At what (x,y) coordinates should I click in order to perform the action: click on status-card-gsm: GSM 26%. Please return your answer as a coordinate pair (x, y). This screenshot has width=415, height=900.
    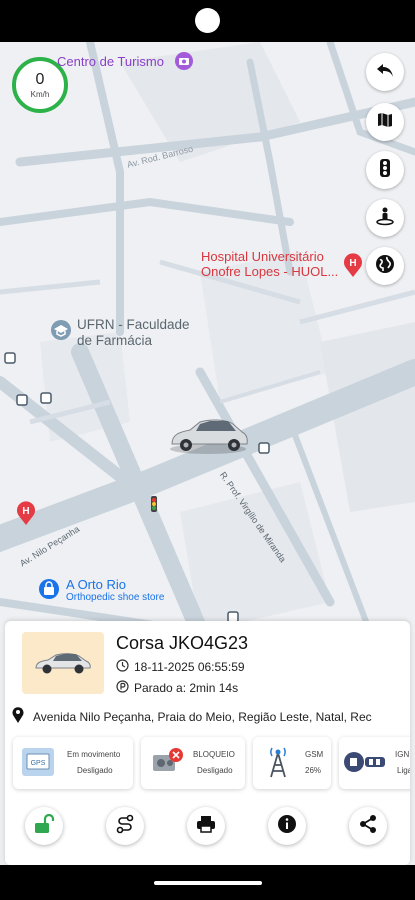
    Looking at the image, I should click on (292, 763).